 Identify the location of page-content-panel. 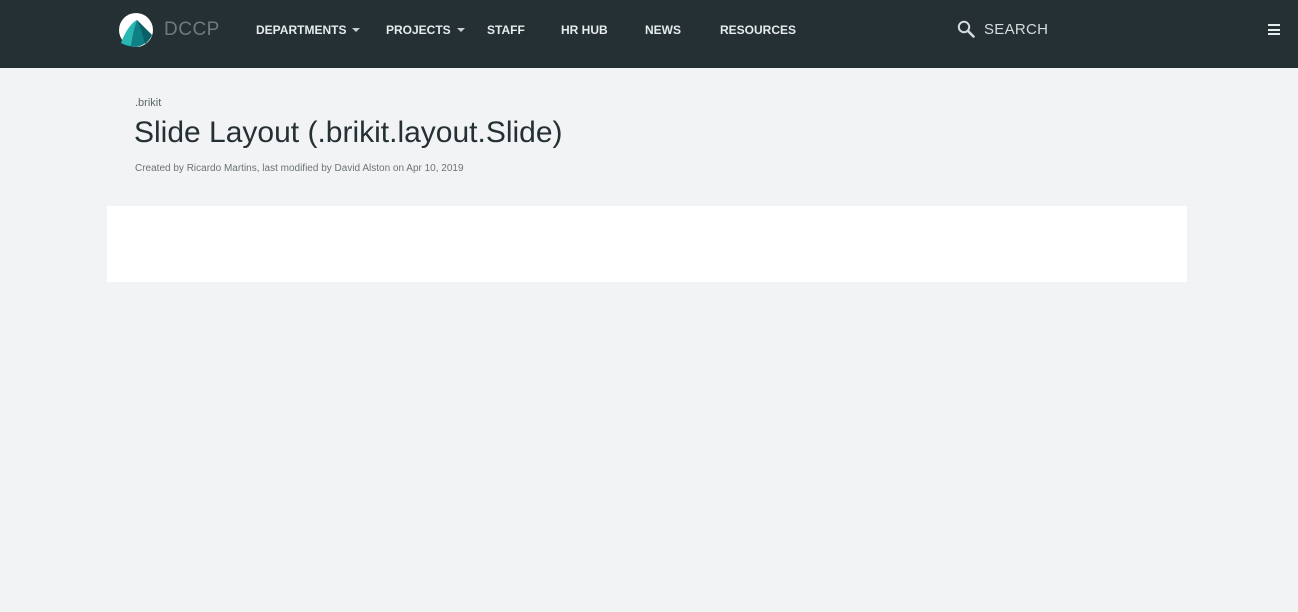
(647, 244).